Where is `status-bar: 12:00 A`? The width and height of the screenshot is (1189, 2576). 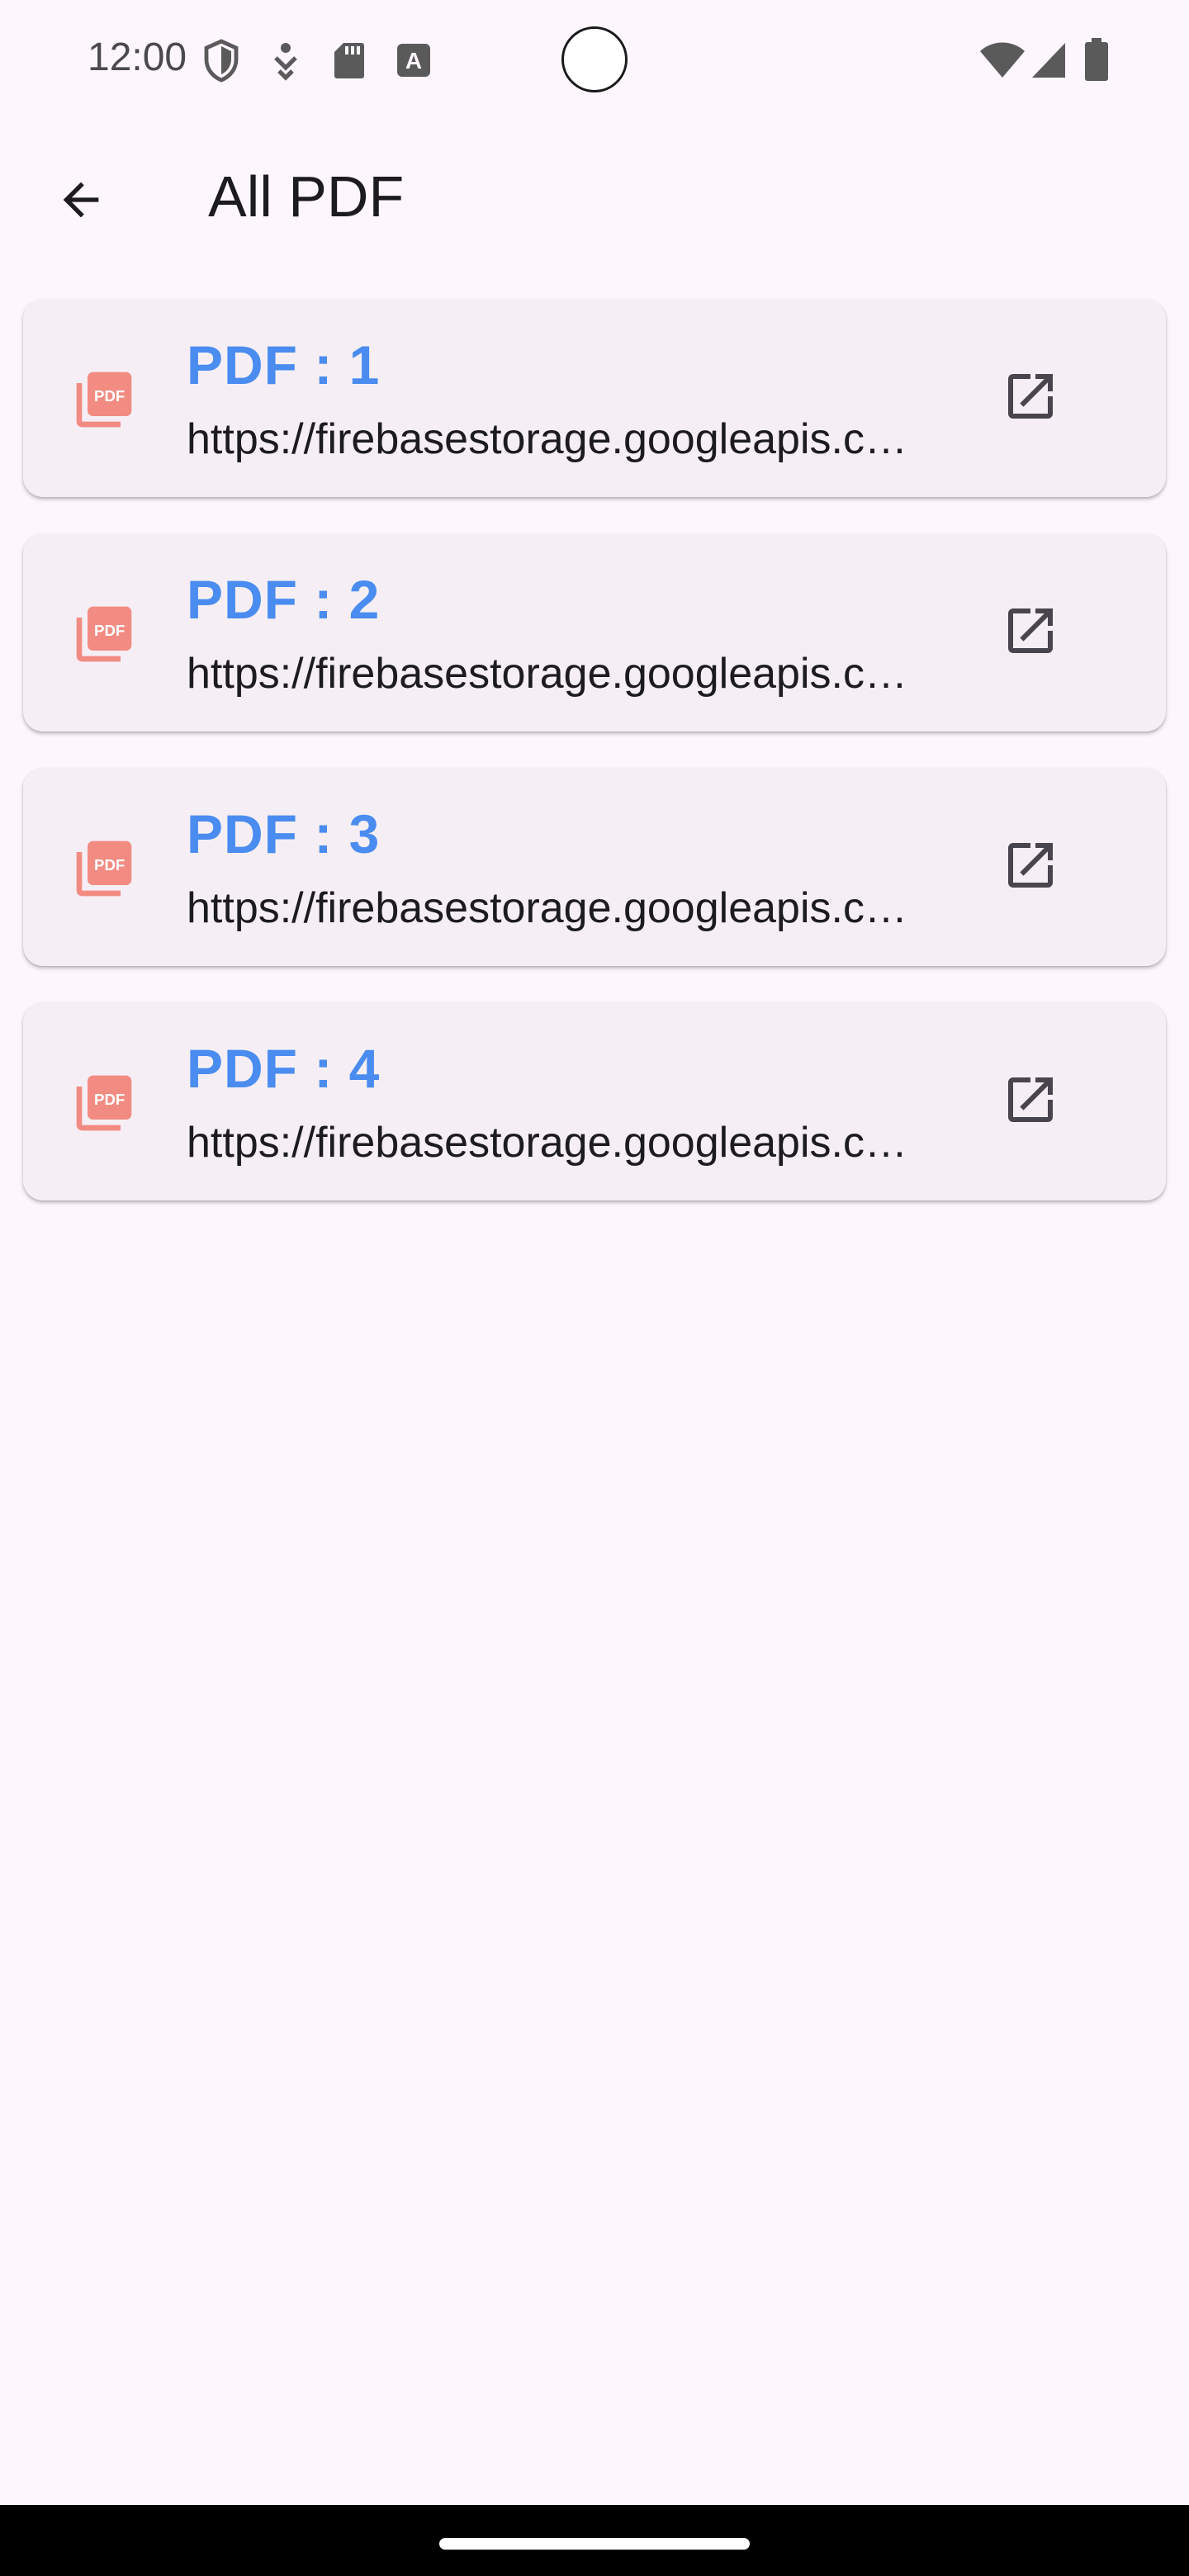 status-bar: 12:00 A is located at coordinates (594, 58).